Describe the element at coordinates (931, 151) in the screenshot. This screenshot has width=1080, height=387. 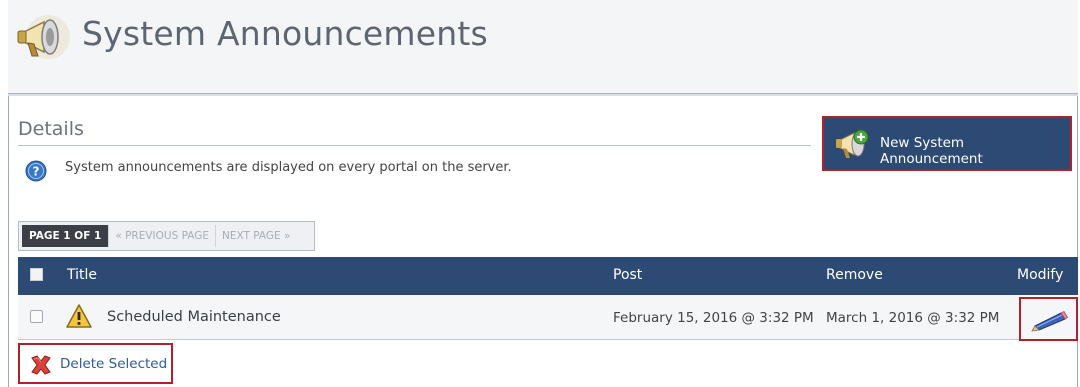
I see `new-system-announcement-label: New System Announcement` at that location.